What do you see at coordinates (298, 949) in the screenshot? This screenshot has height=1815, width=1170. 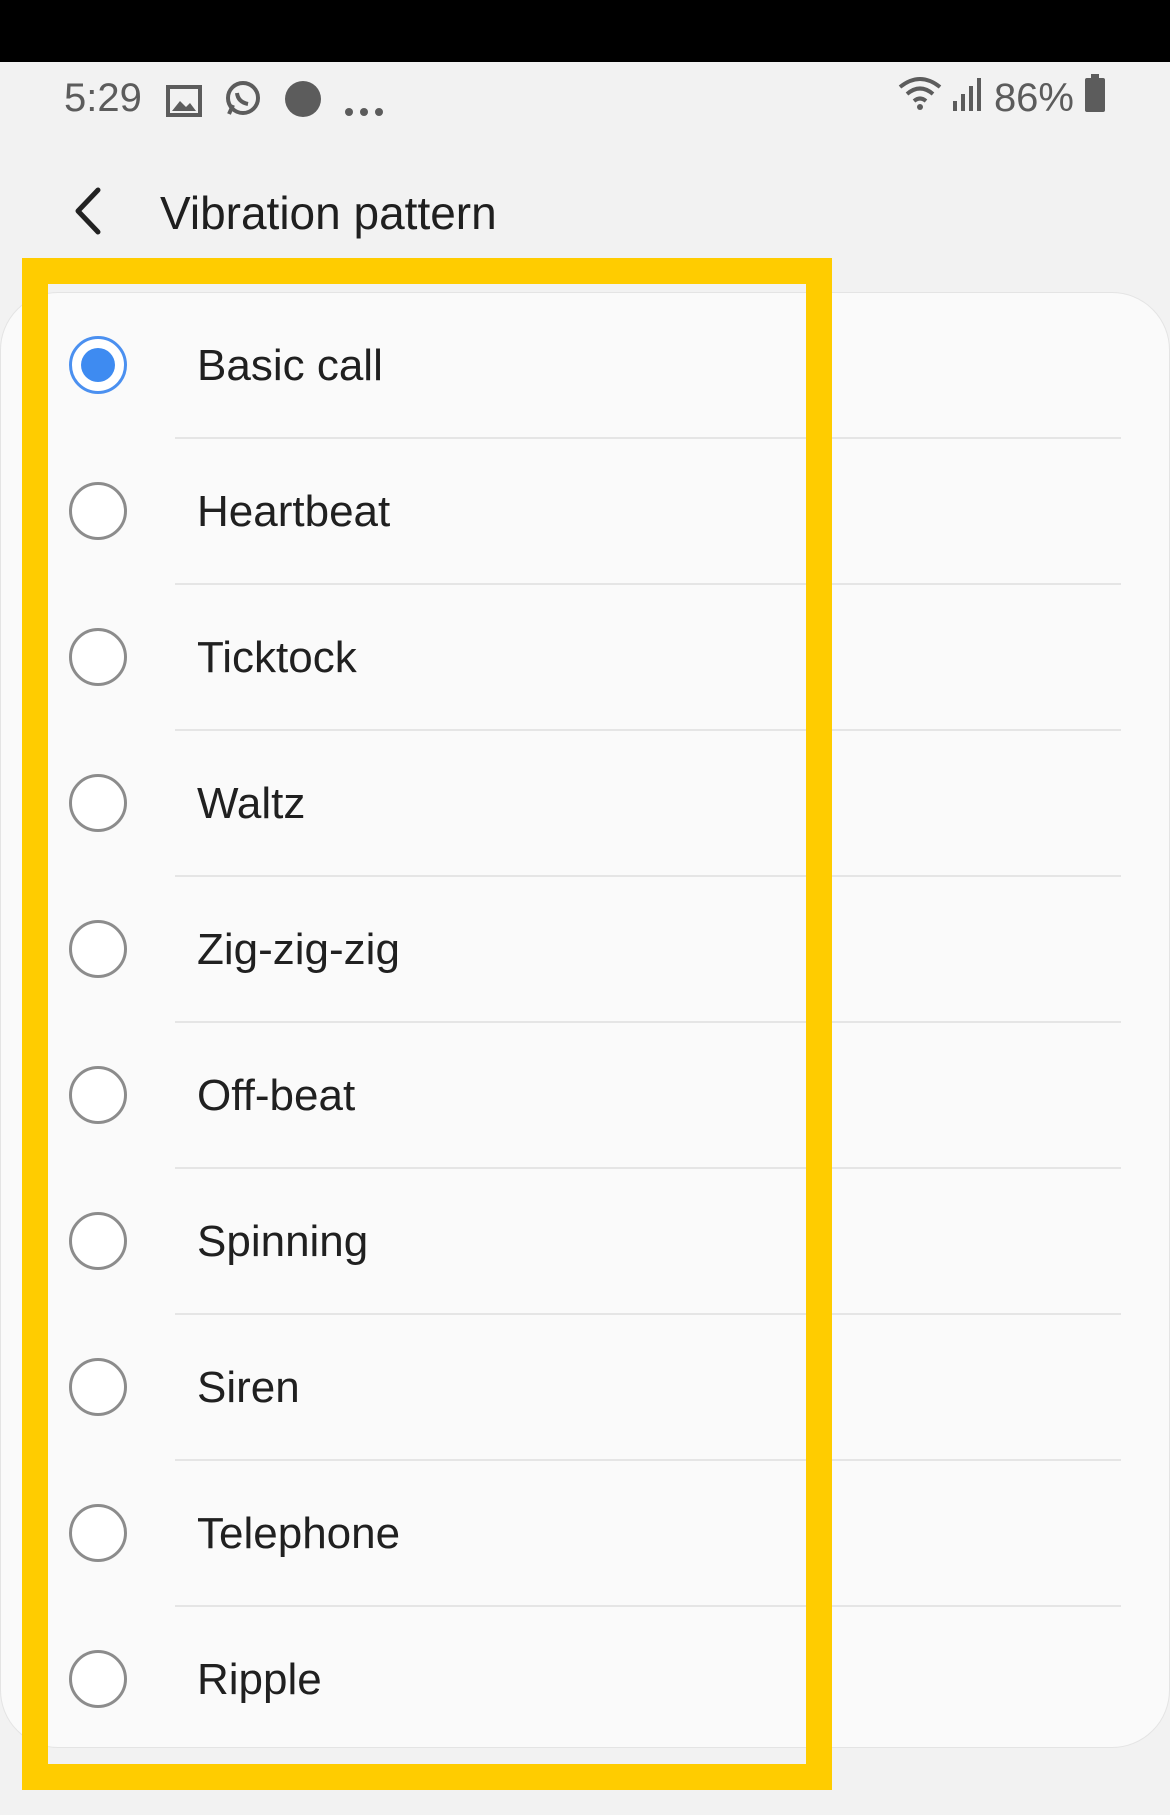 I see `pattern-label: Zig-zig-zig` at bounding box center [298, 949].